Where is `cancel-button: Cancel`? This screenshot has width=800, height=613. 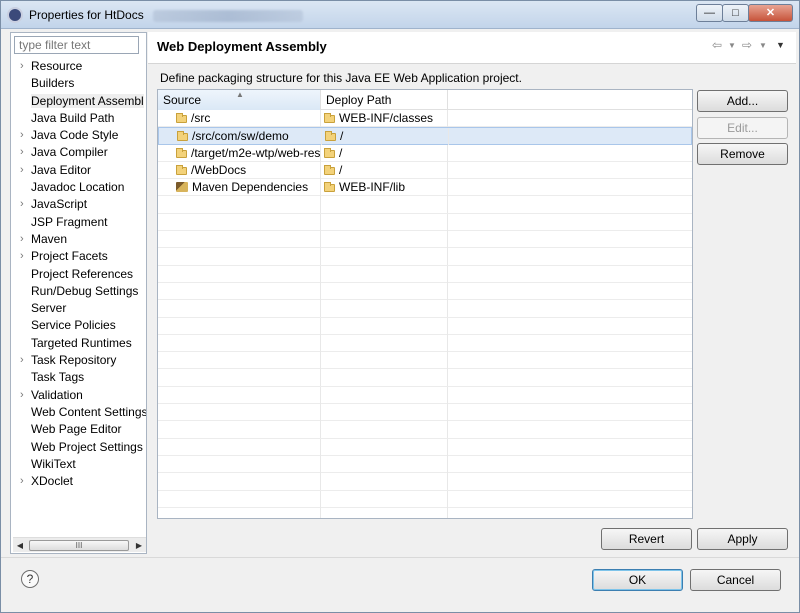 cancel-button: Cancel is located at coordinates (735, 580).